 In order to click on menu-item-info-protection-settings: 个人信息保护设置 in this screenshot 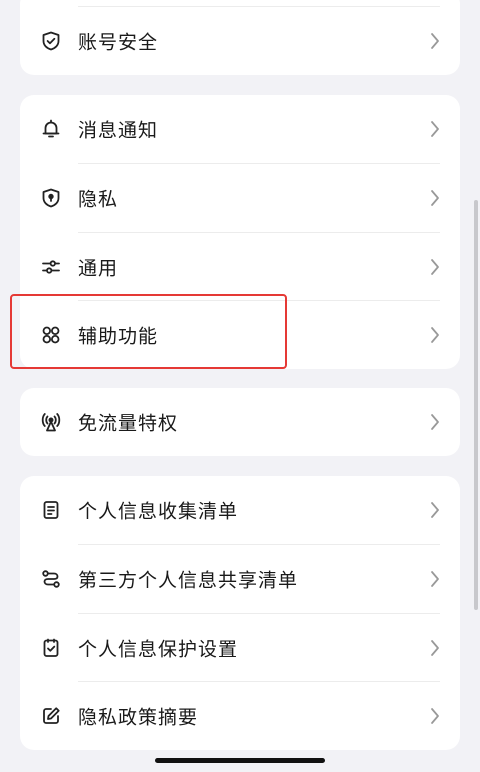, I will do `click(240, 648)`.